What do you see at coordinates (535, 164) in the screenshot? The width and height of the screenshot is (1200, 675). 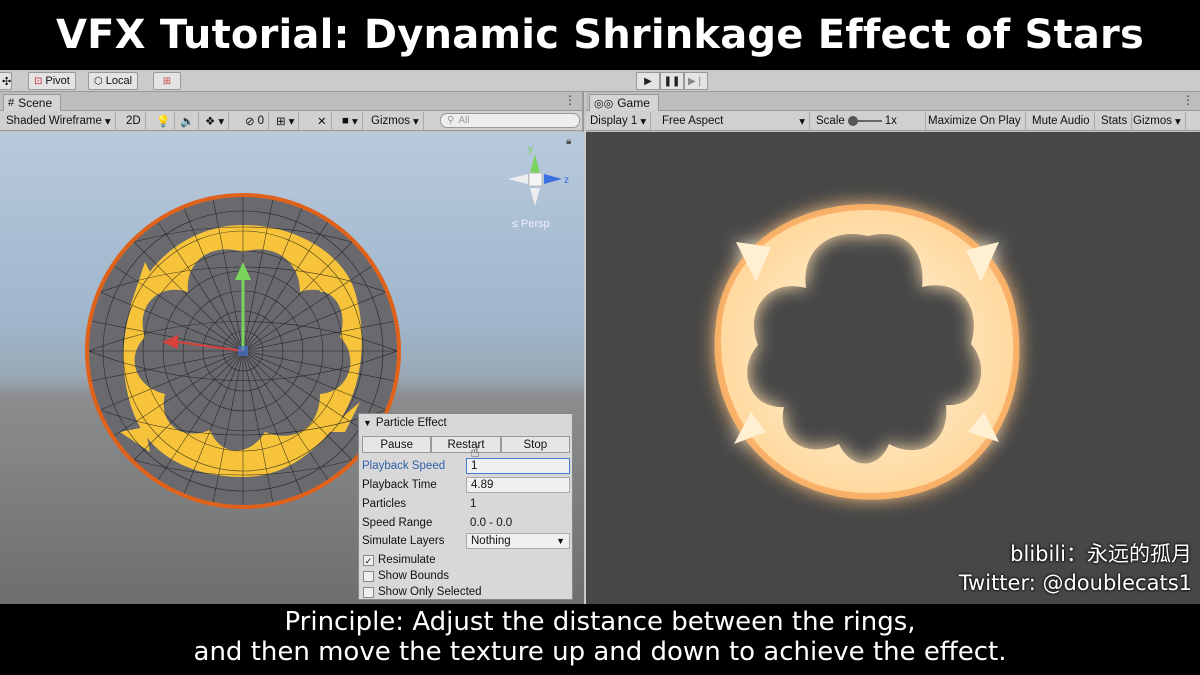 I see `gizmo-y-cone` at bounding box center [535, 164].